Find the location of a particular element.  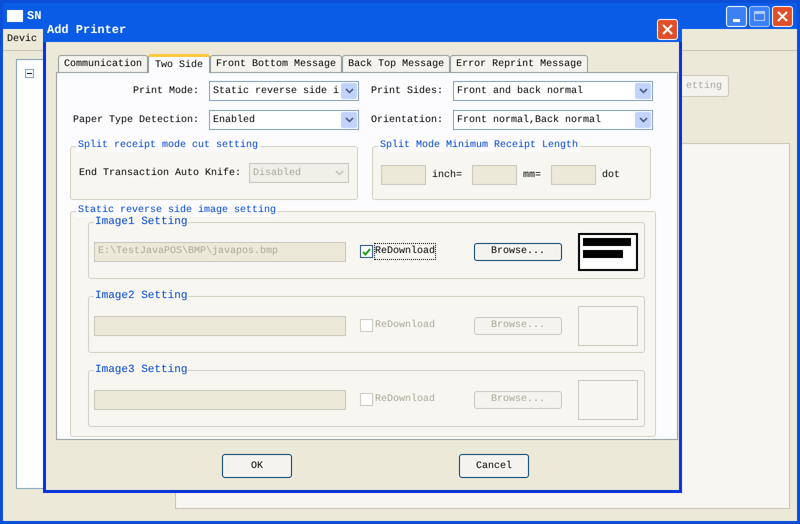

group-title: Static reverse side image setting is located at coordinates (177, 211).